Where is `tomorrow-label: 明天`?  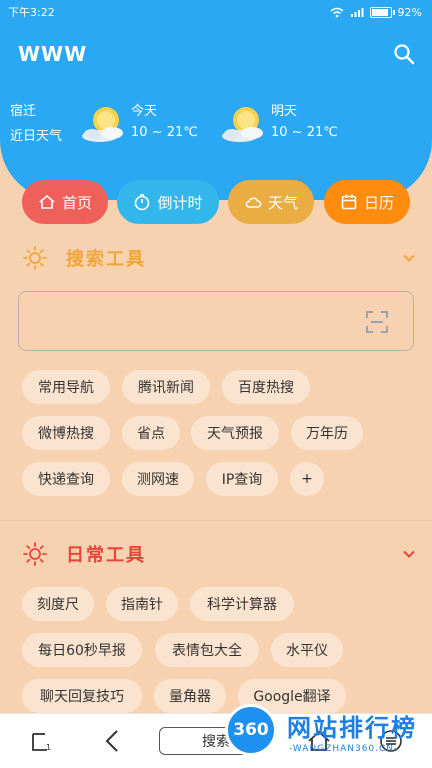 tomorrow-label: 明天 is located at coordinates (284, 111).